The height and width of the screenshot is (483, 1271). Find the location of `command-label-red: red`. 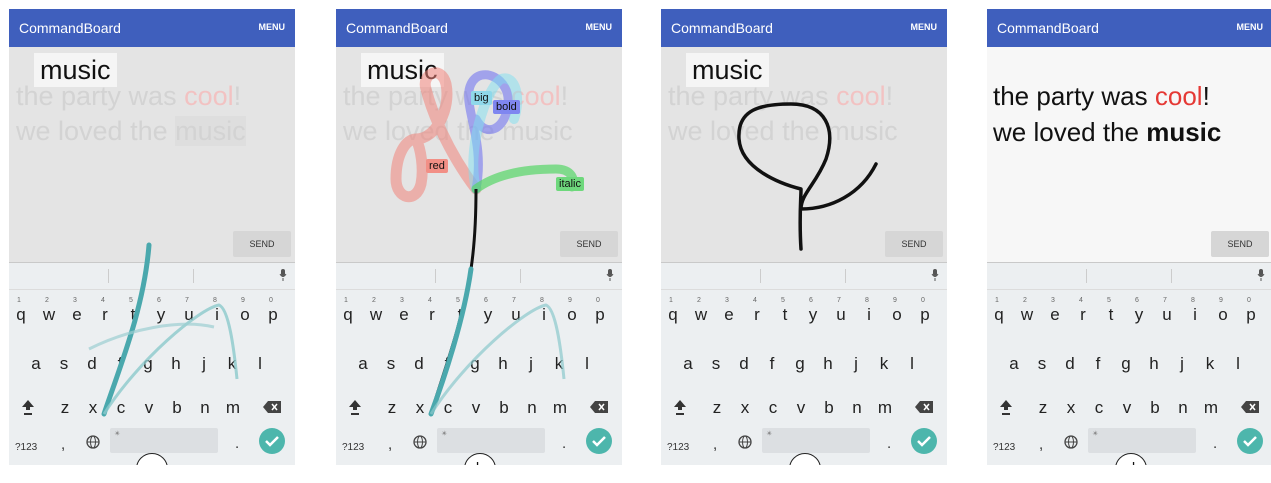

command-label-red: red is located at coordinates (437, 166).